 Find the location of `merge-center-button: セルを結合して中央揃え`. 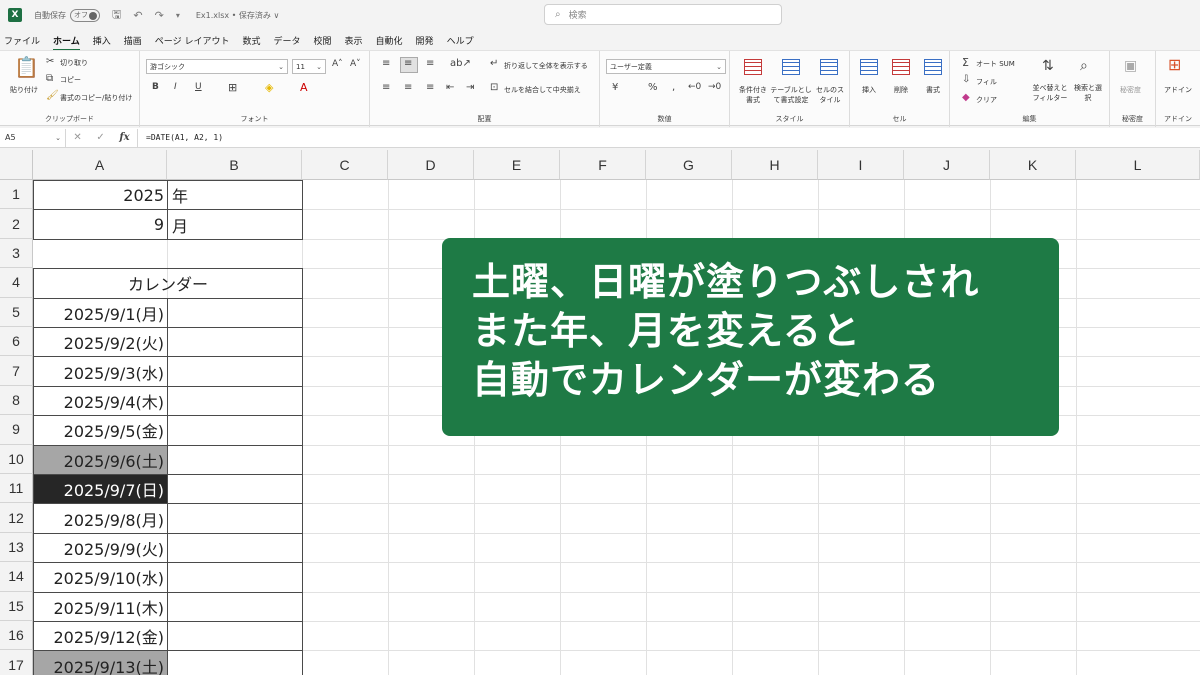

merge-center-button: セルを結合して中央揃え is located at coordinates (542, 90).